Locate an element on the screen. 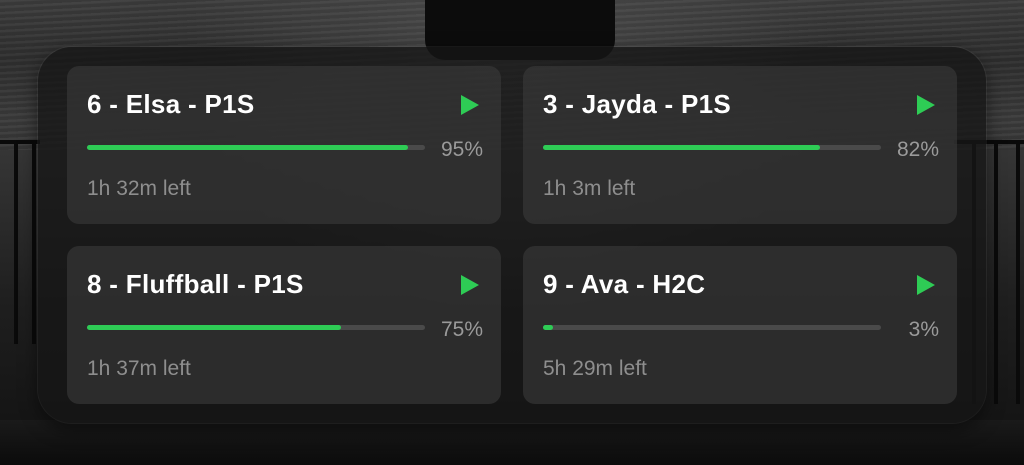  printer-title: 9 - Ava - H2C is located at coordinates (624, 284).